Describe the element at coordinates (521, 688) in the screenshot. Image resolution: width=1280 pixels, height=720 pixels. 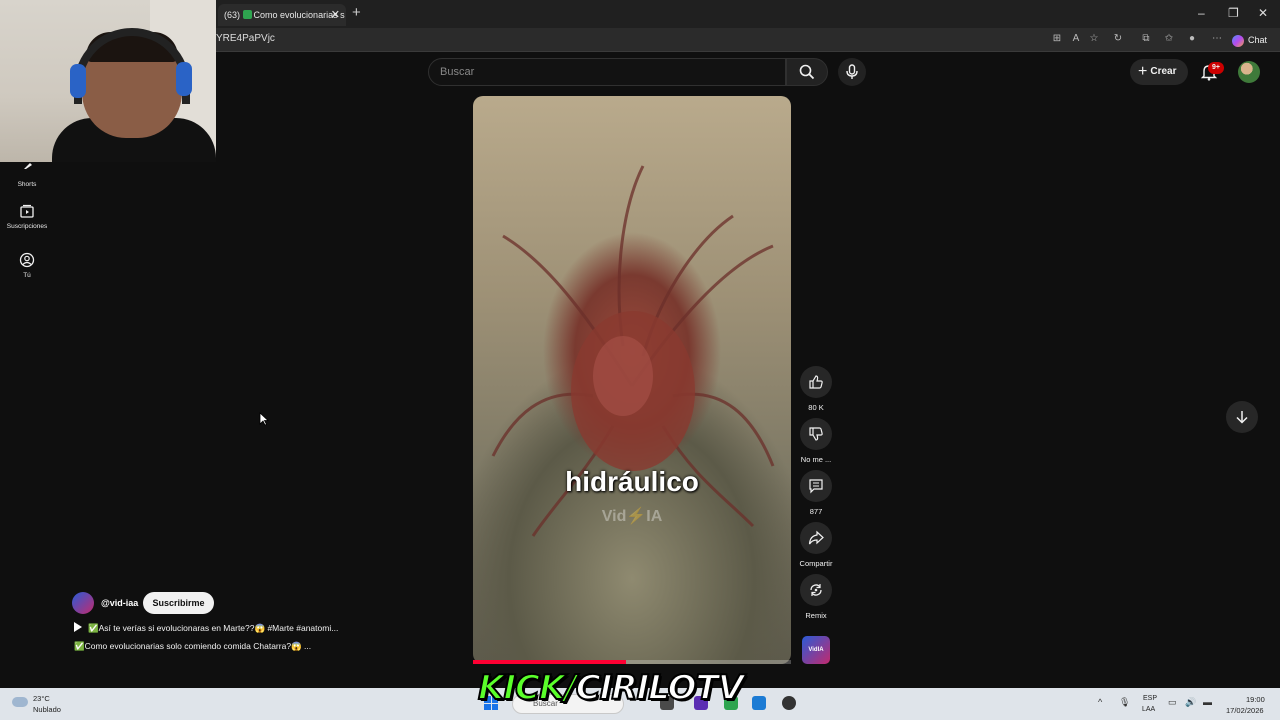
I see `kick-text: KICK` at that location.